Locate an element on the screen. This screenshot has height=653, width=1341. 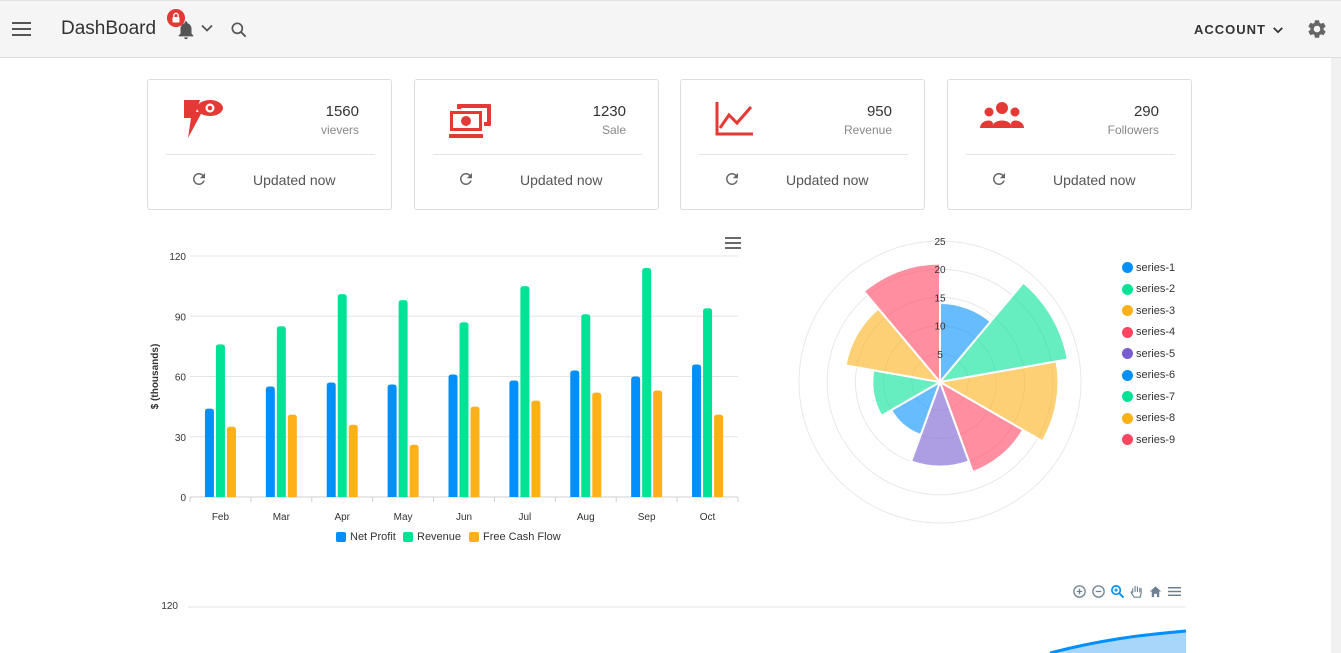
legend-label: series-2 is located at coordinates (1156, 289).